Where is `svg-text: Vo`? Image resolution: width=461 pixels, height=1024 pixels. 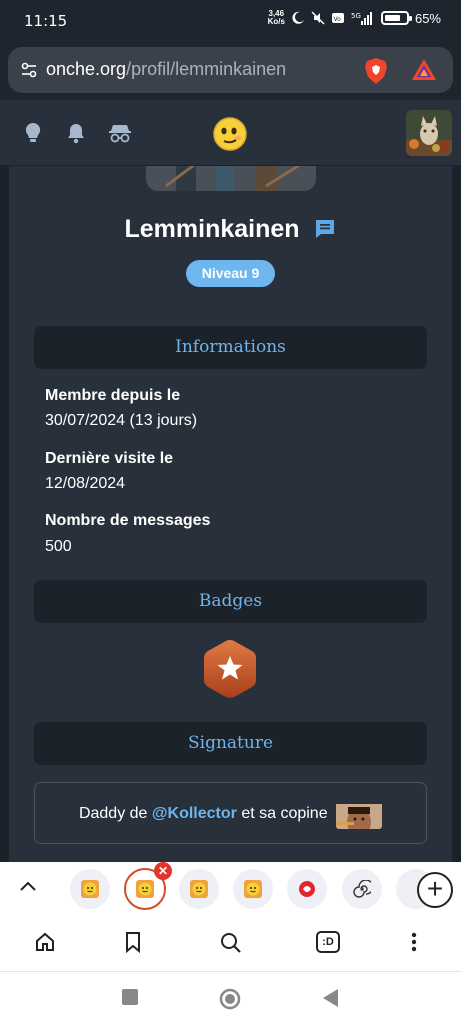
svg-text: Vo is located at coordinates (337, 19).